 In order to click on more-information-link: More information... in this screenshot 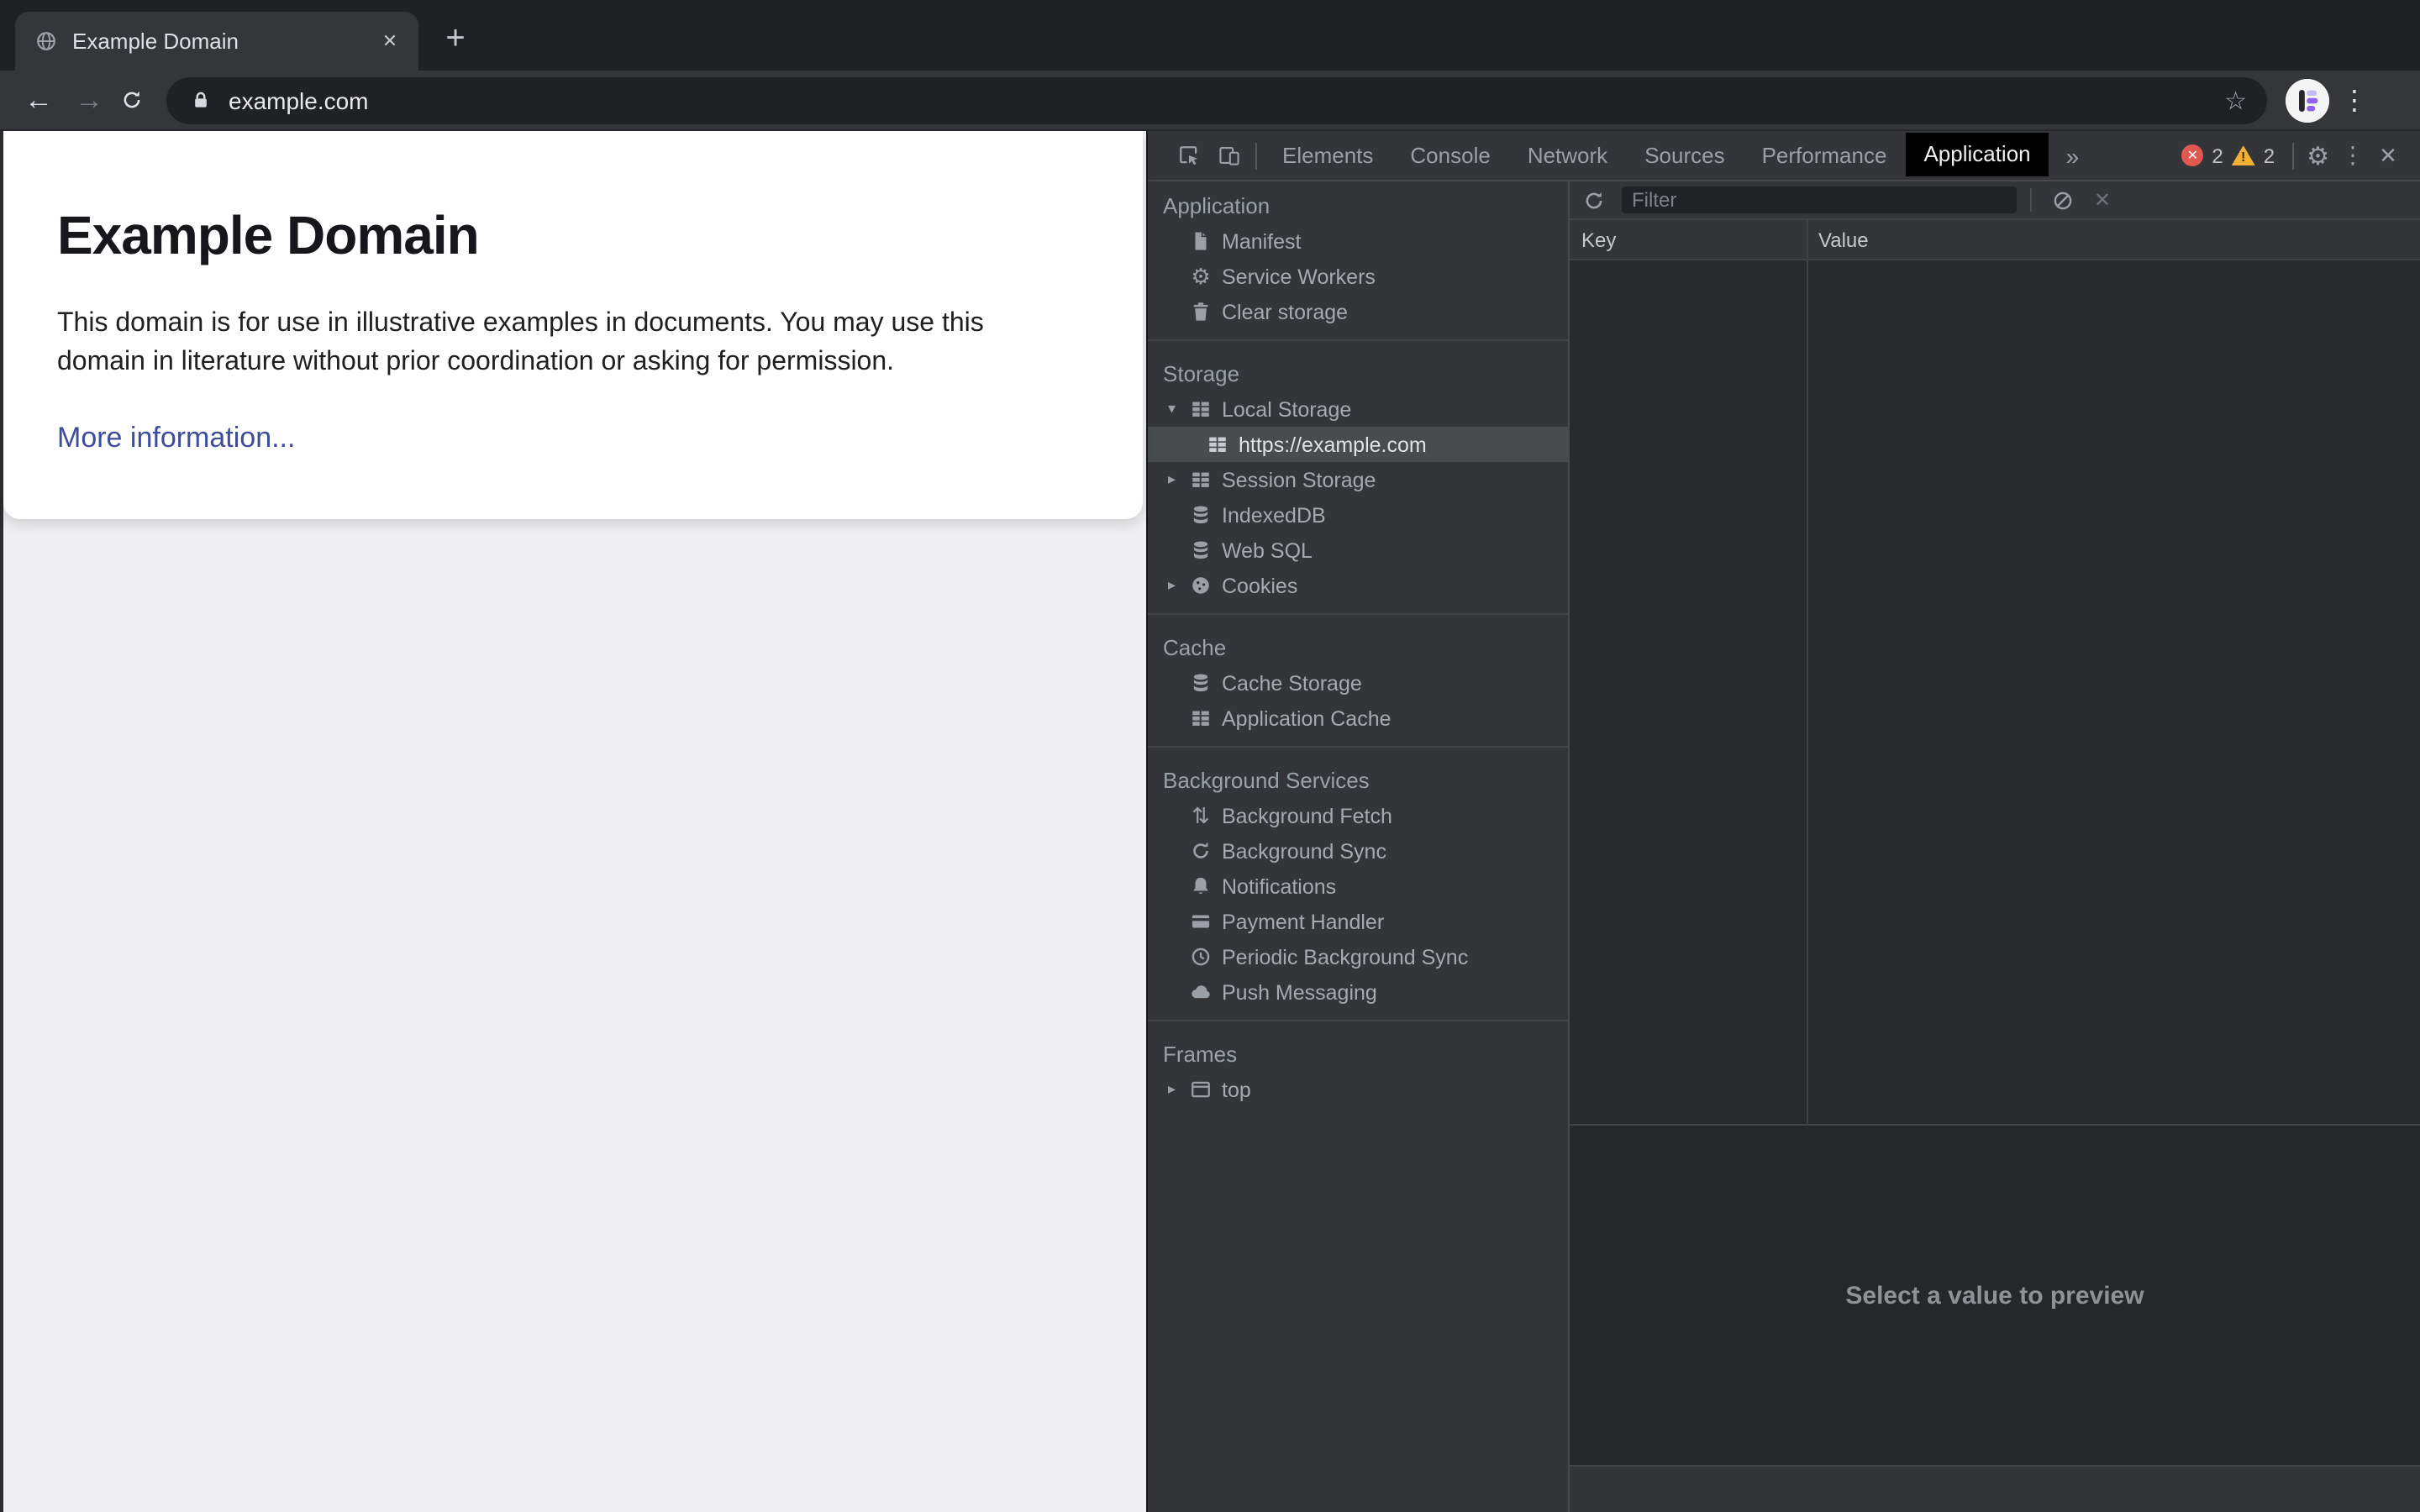, I will do `click(176, 438)`.